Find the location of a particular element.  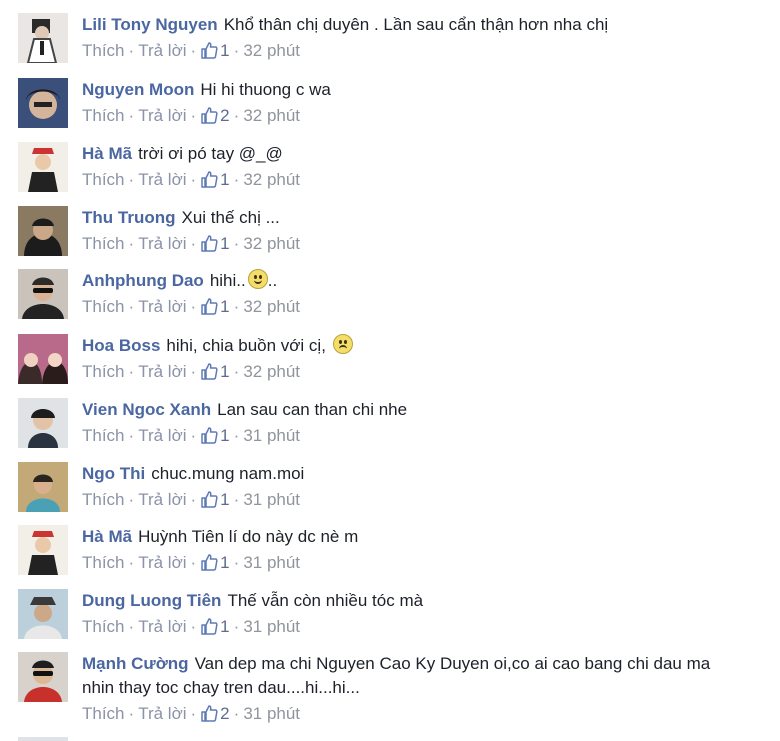

comment-author-link: Mạnh Cường is located at coordinates (135, 663).